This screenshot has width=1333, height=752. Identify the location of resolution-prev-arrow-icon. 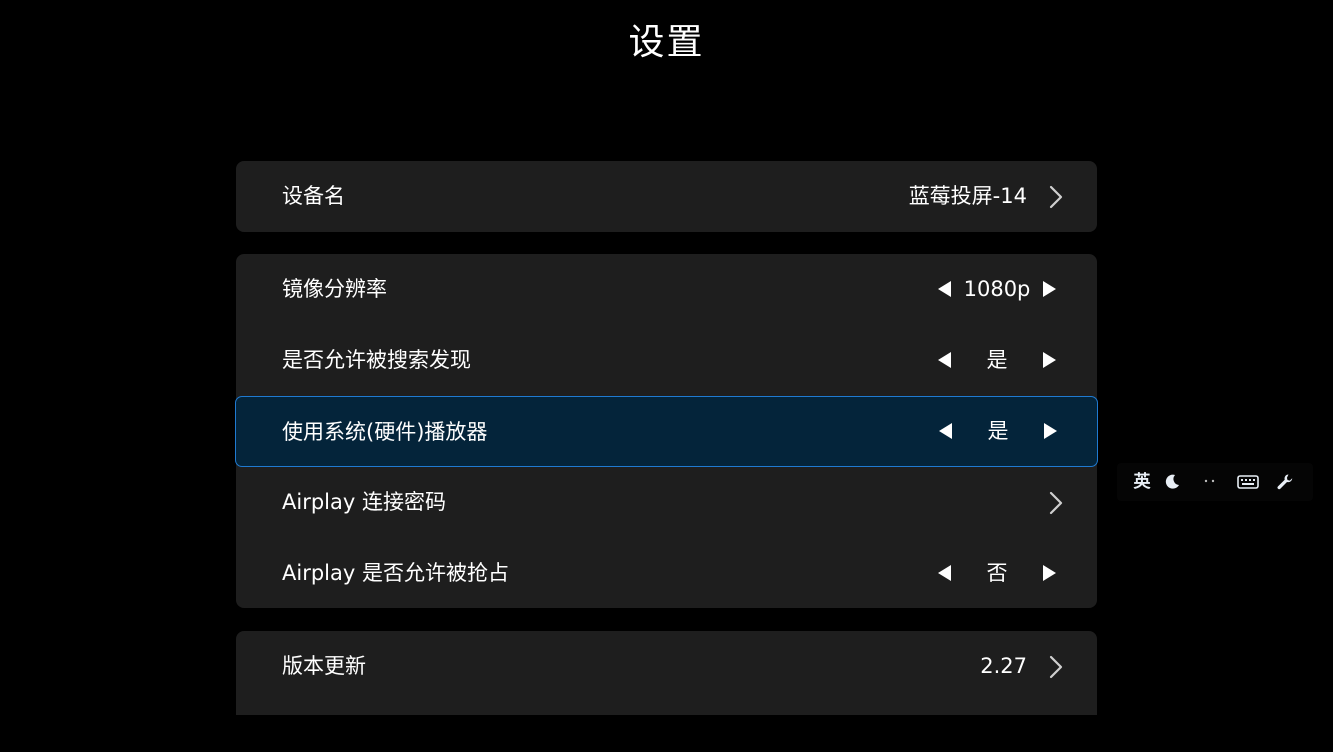
(944, 289).